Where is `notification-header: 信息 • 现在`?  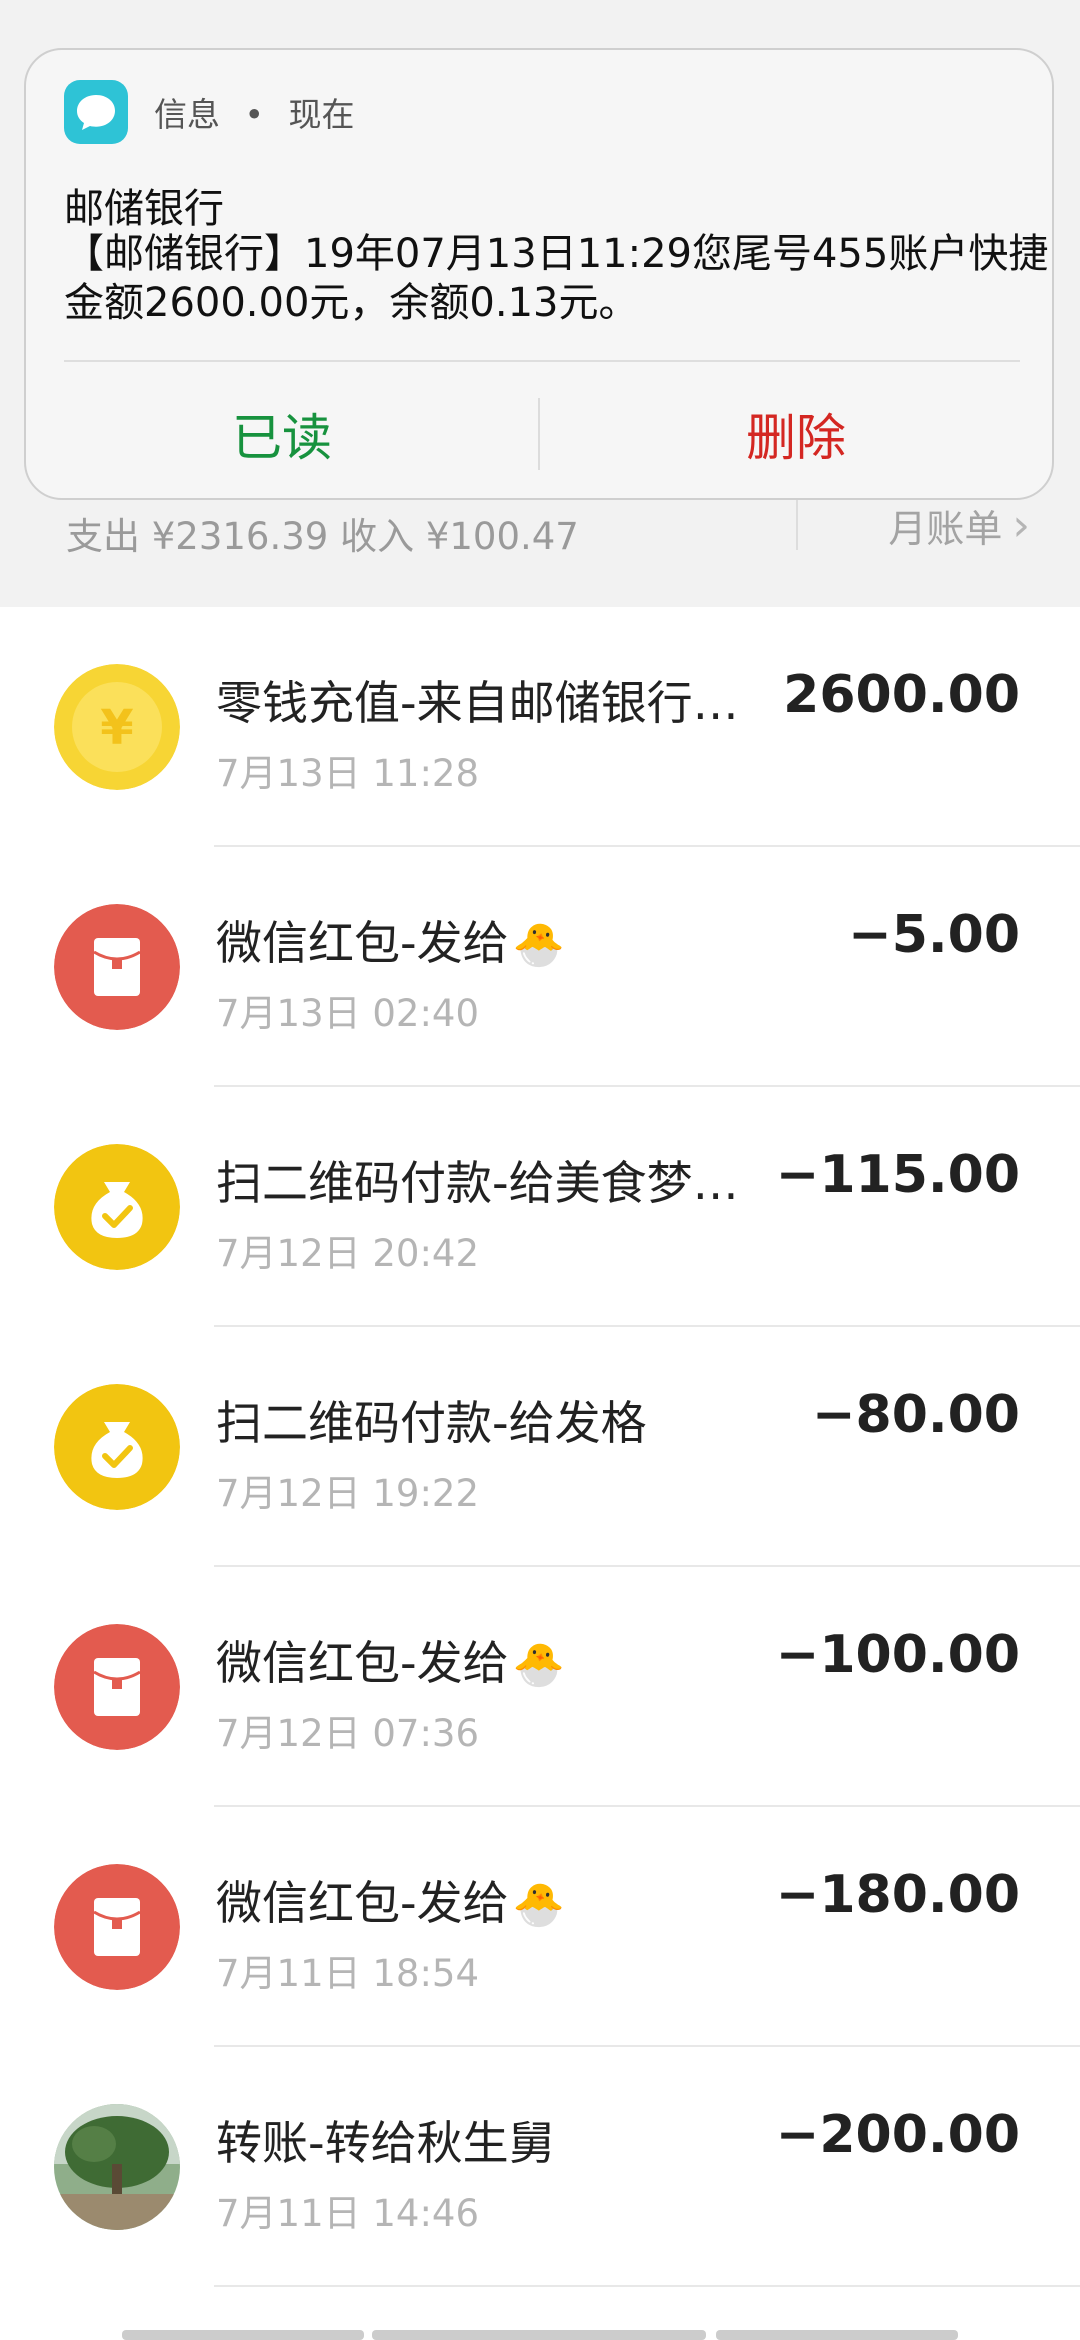
notification-header: 信息 • 现在 is located at coordinates (261, 112).